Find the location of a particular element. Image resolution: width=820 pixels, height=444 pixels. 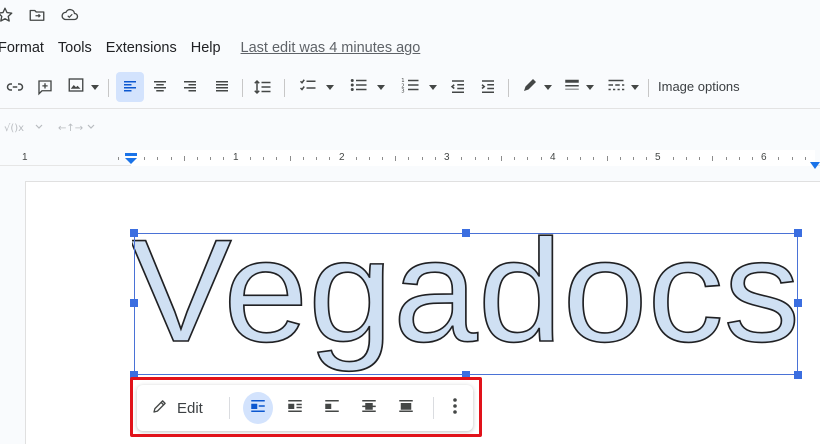

resize-handle-top-left is located at coordinates (134, 233).